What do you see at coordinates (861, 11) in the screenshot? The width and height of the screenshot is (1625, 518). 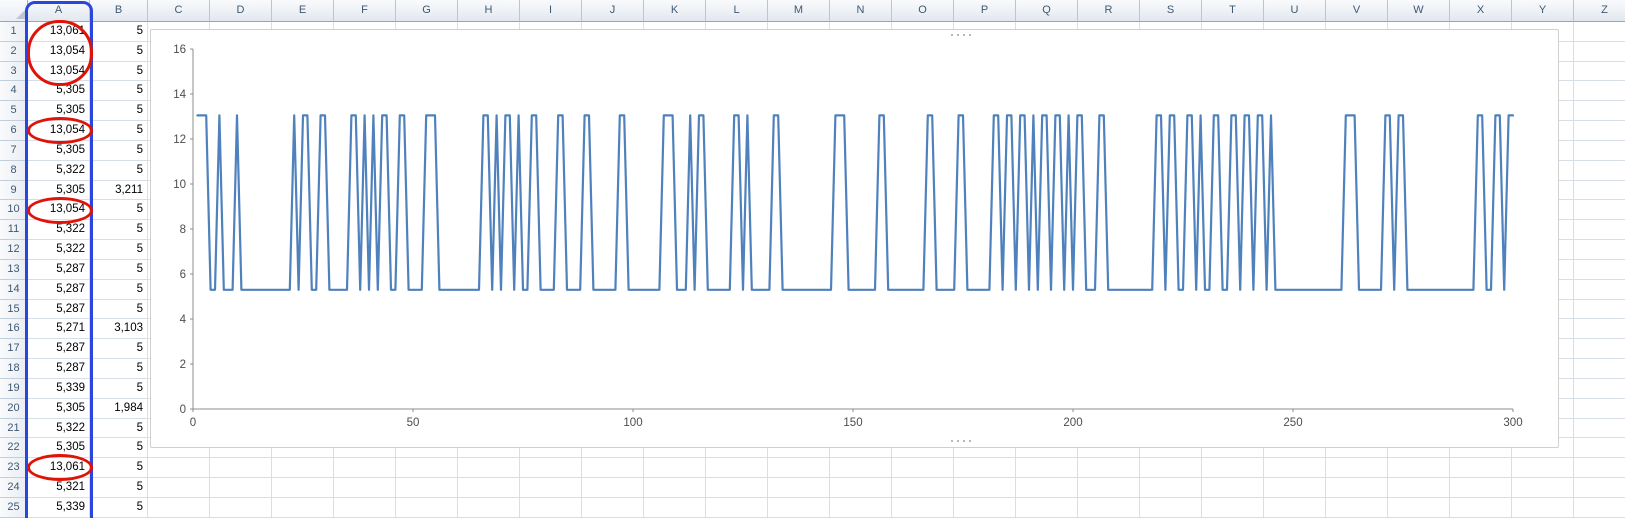 I see `column-header-n: N` at bounding box center [861, 11].